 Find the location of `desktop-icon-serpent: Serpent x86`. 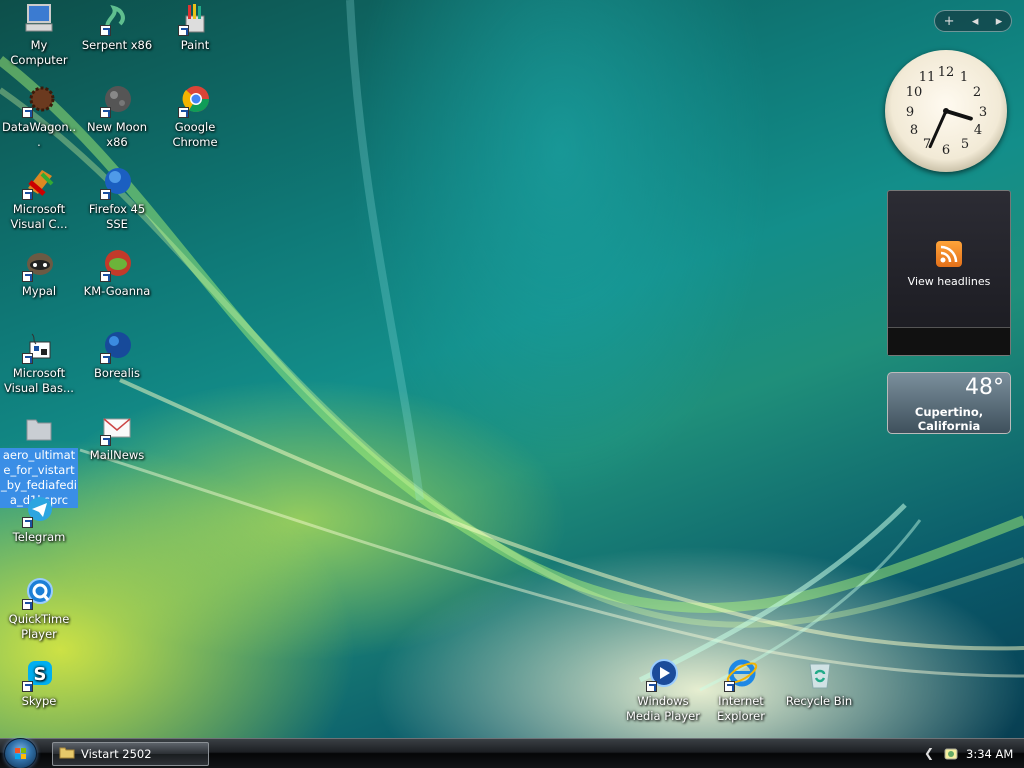

desktop-icon-serpent: Serpent x86 is located at coordinates (117, 27).